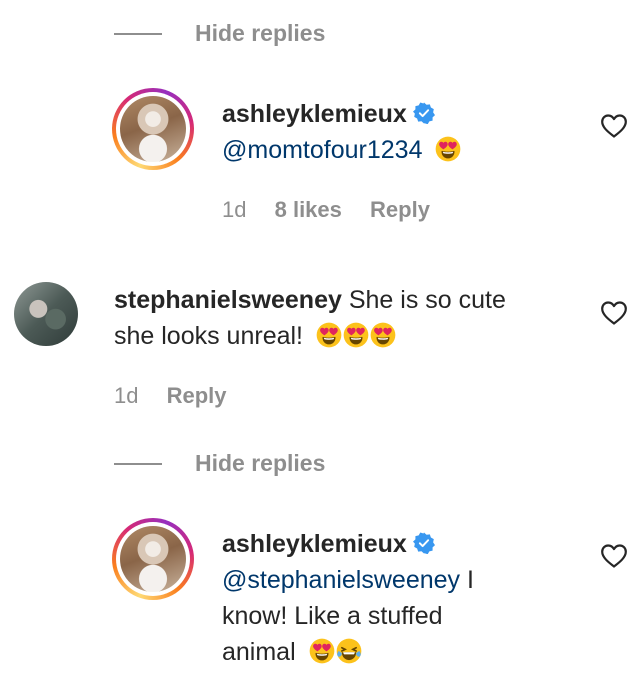  I want to click on reply-meta-1: 1d 8 likes Reply, so click(326, 210).